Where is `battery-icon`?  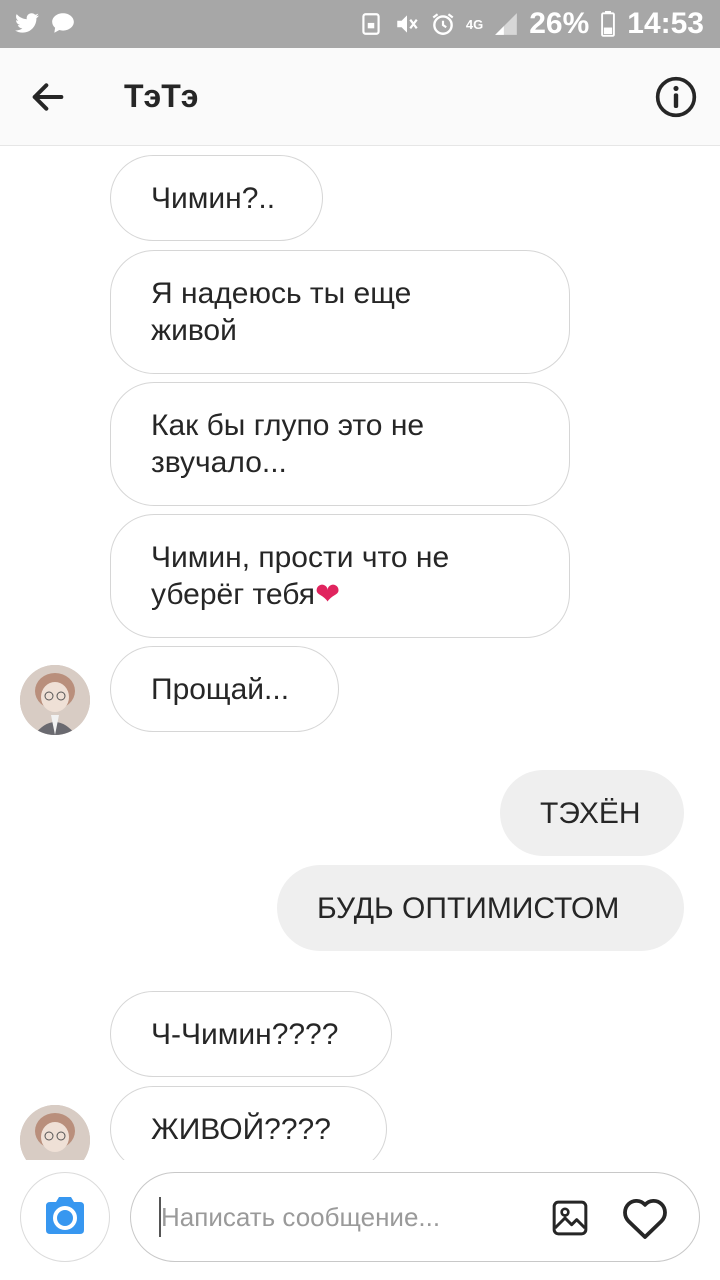 battery-icon is located at coordinates (608, 24).